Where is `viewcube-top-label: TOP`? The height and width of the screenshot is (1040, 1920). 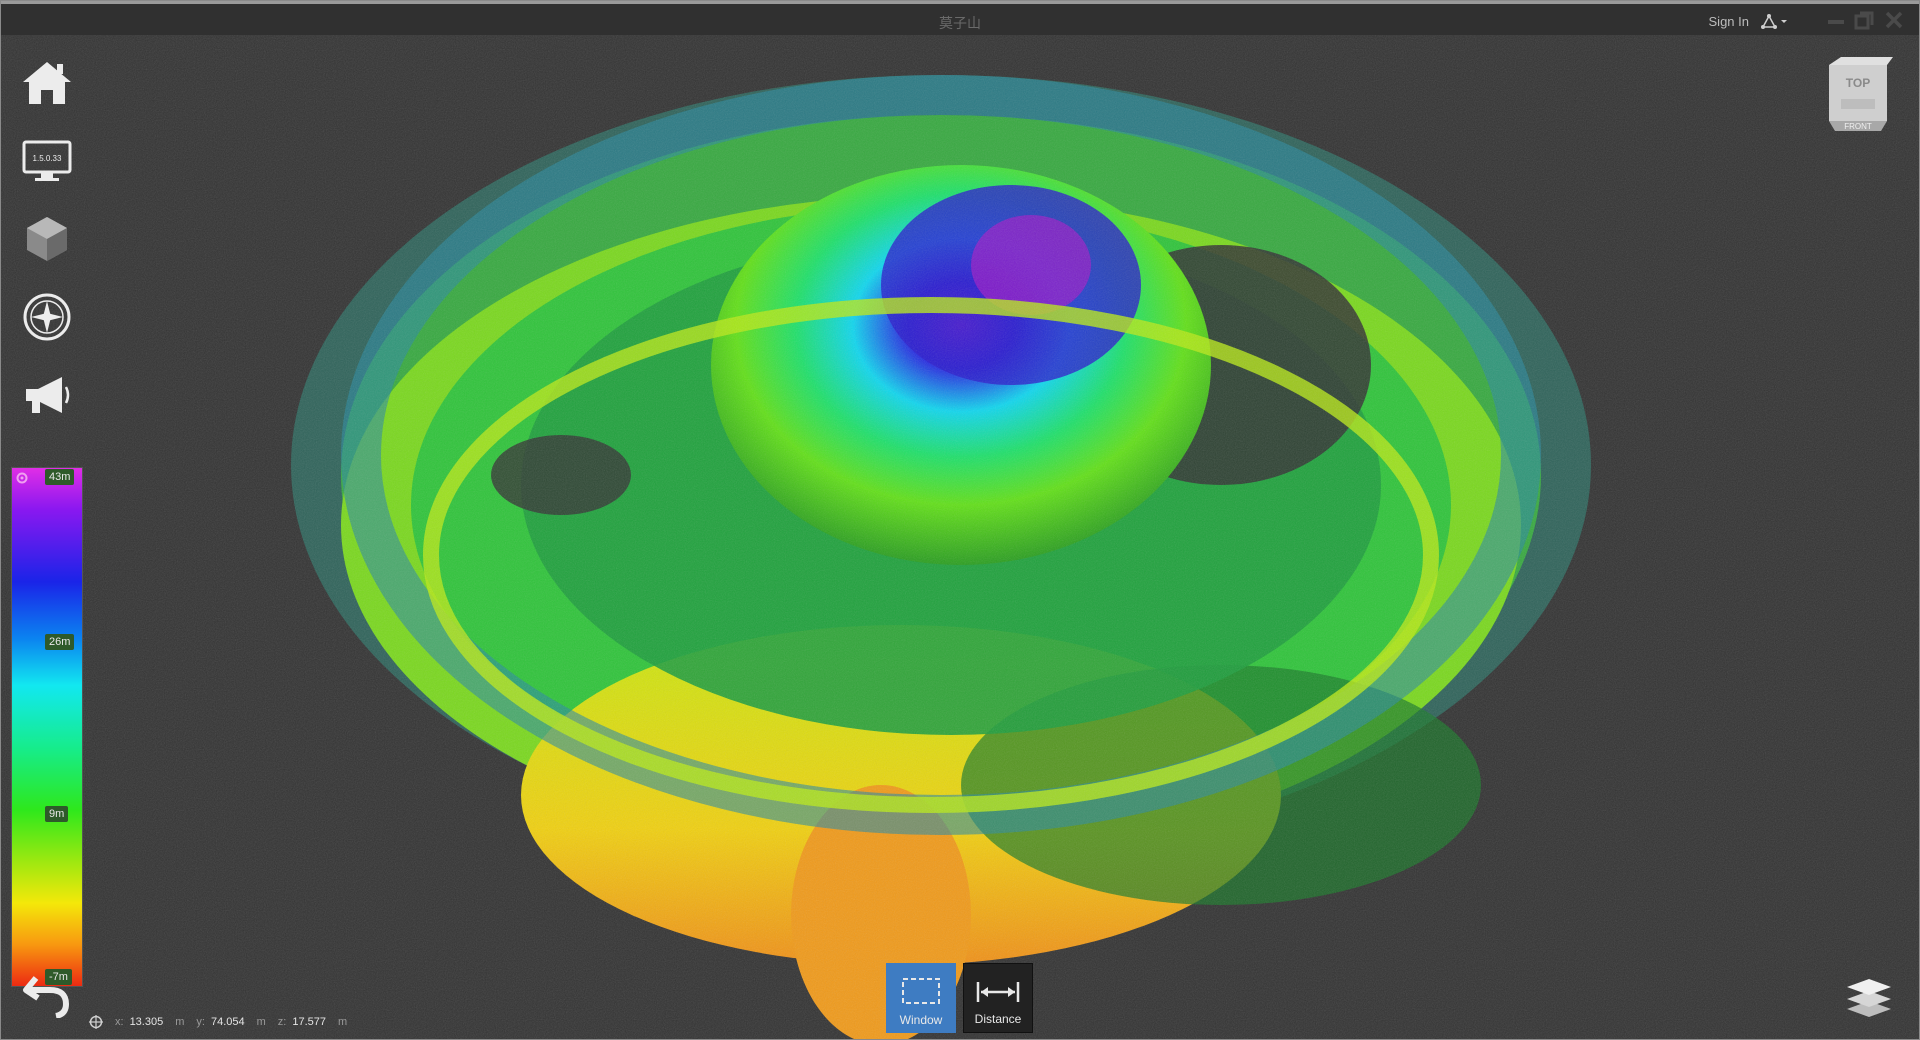 viewcube-top-label: TOP is located at coordinates (1858, 83).